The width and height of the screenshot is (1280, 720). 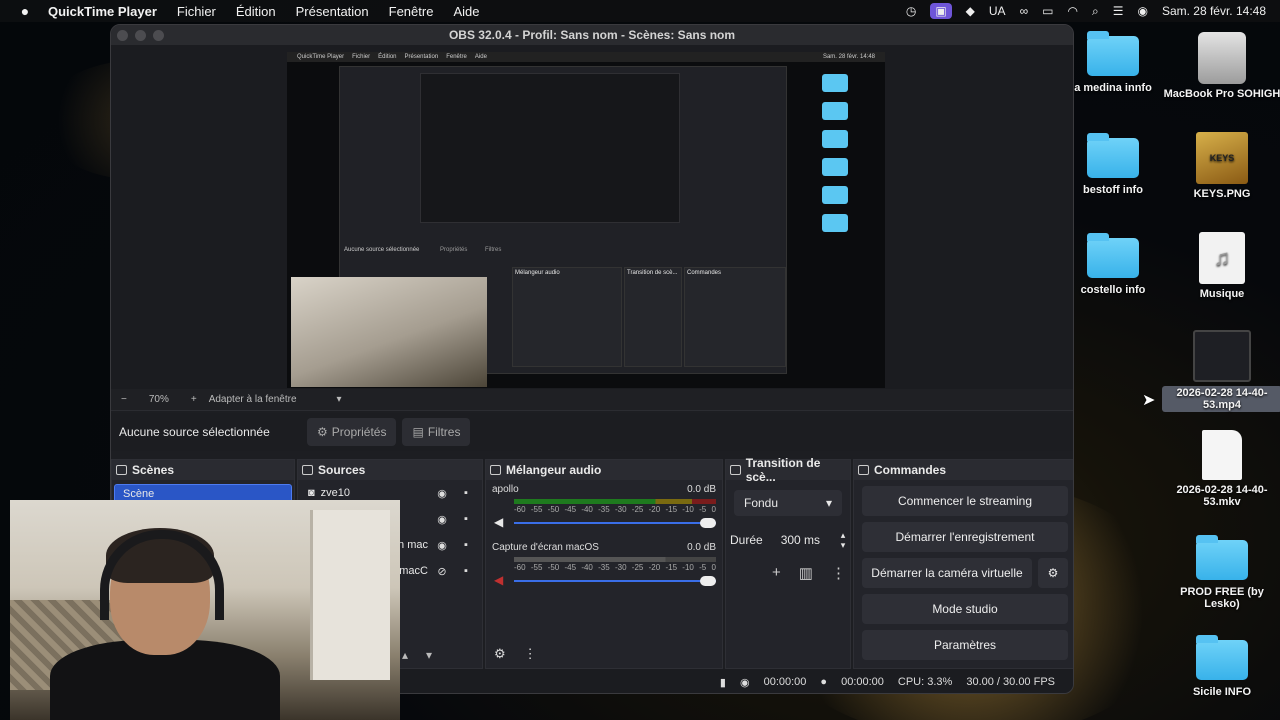 What do you see at coordinates (965, 645) in the screenshot?
I see `settings-button: Paramètres` at bounding box center [965, 645].